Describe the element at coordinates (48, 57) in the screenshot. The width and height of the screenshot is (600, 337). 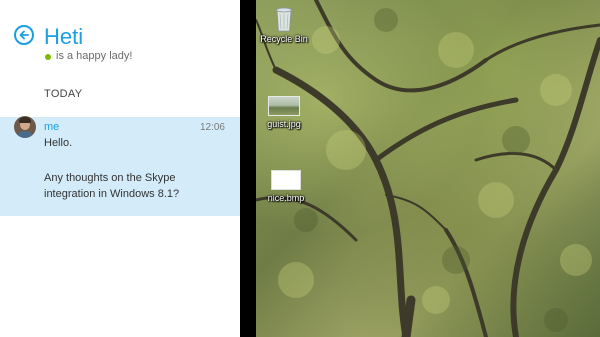
I see `presence-status-dot` at that location.